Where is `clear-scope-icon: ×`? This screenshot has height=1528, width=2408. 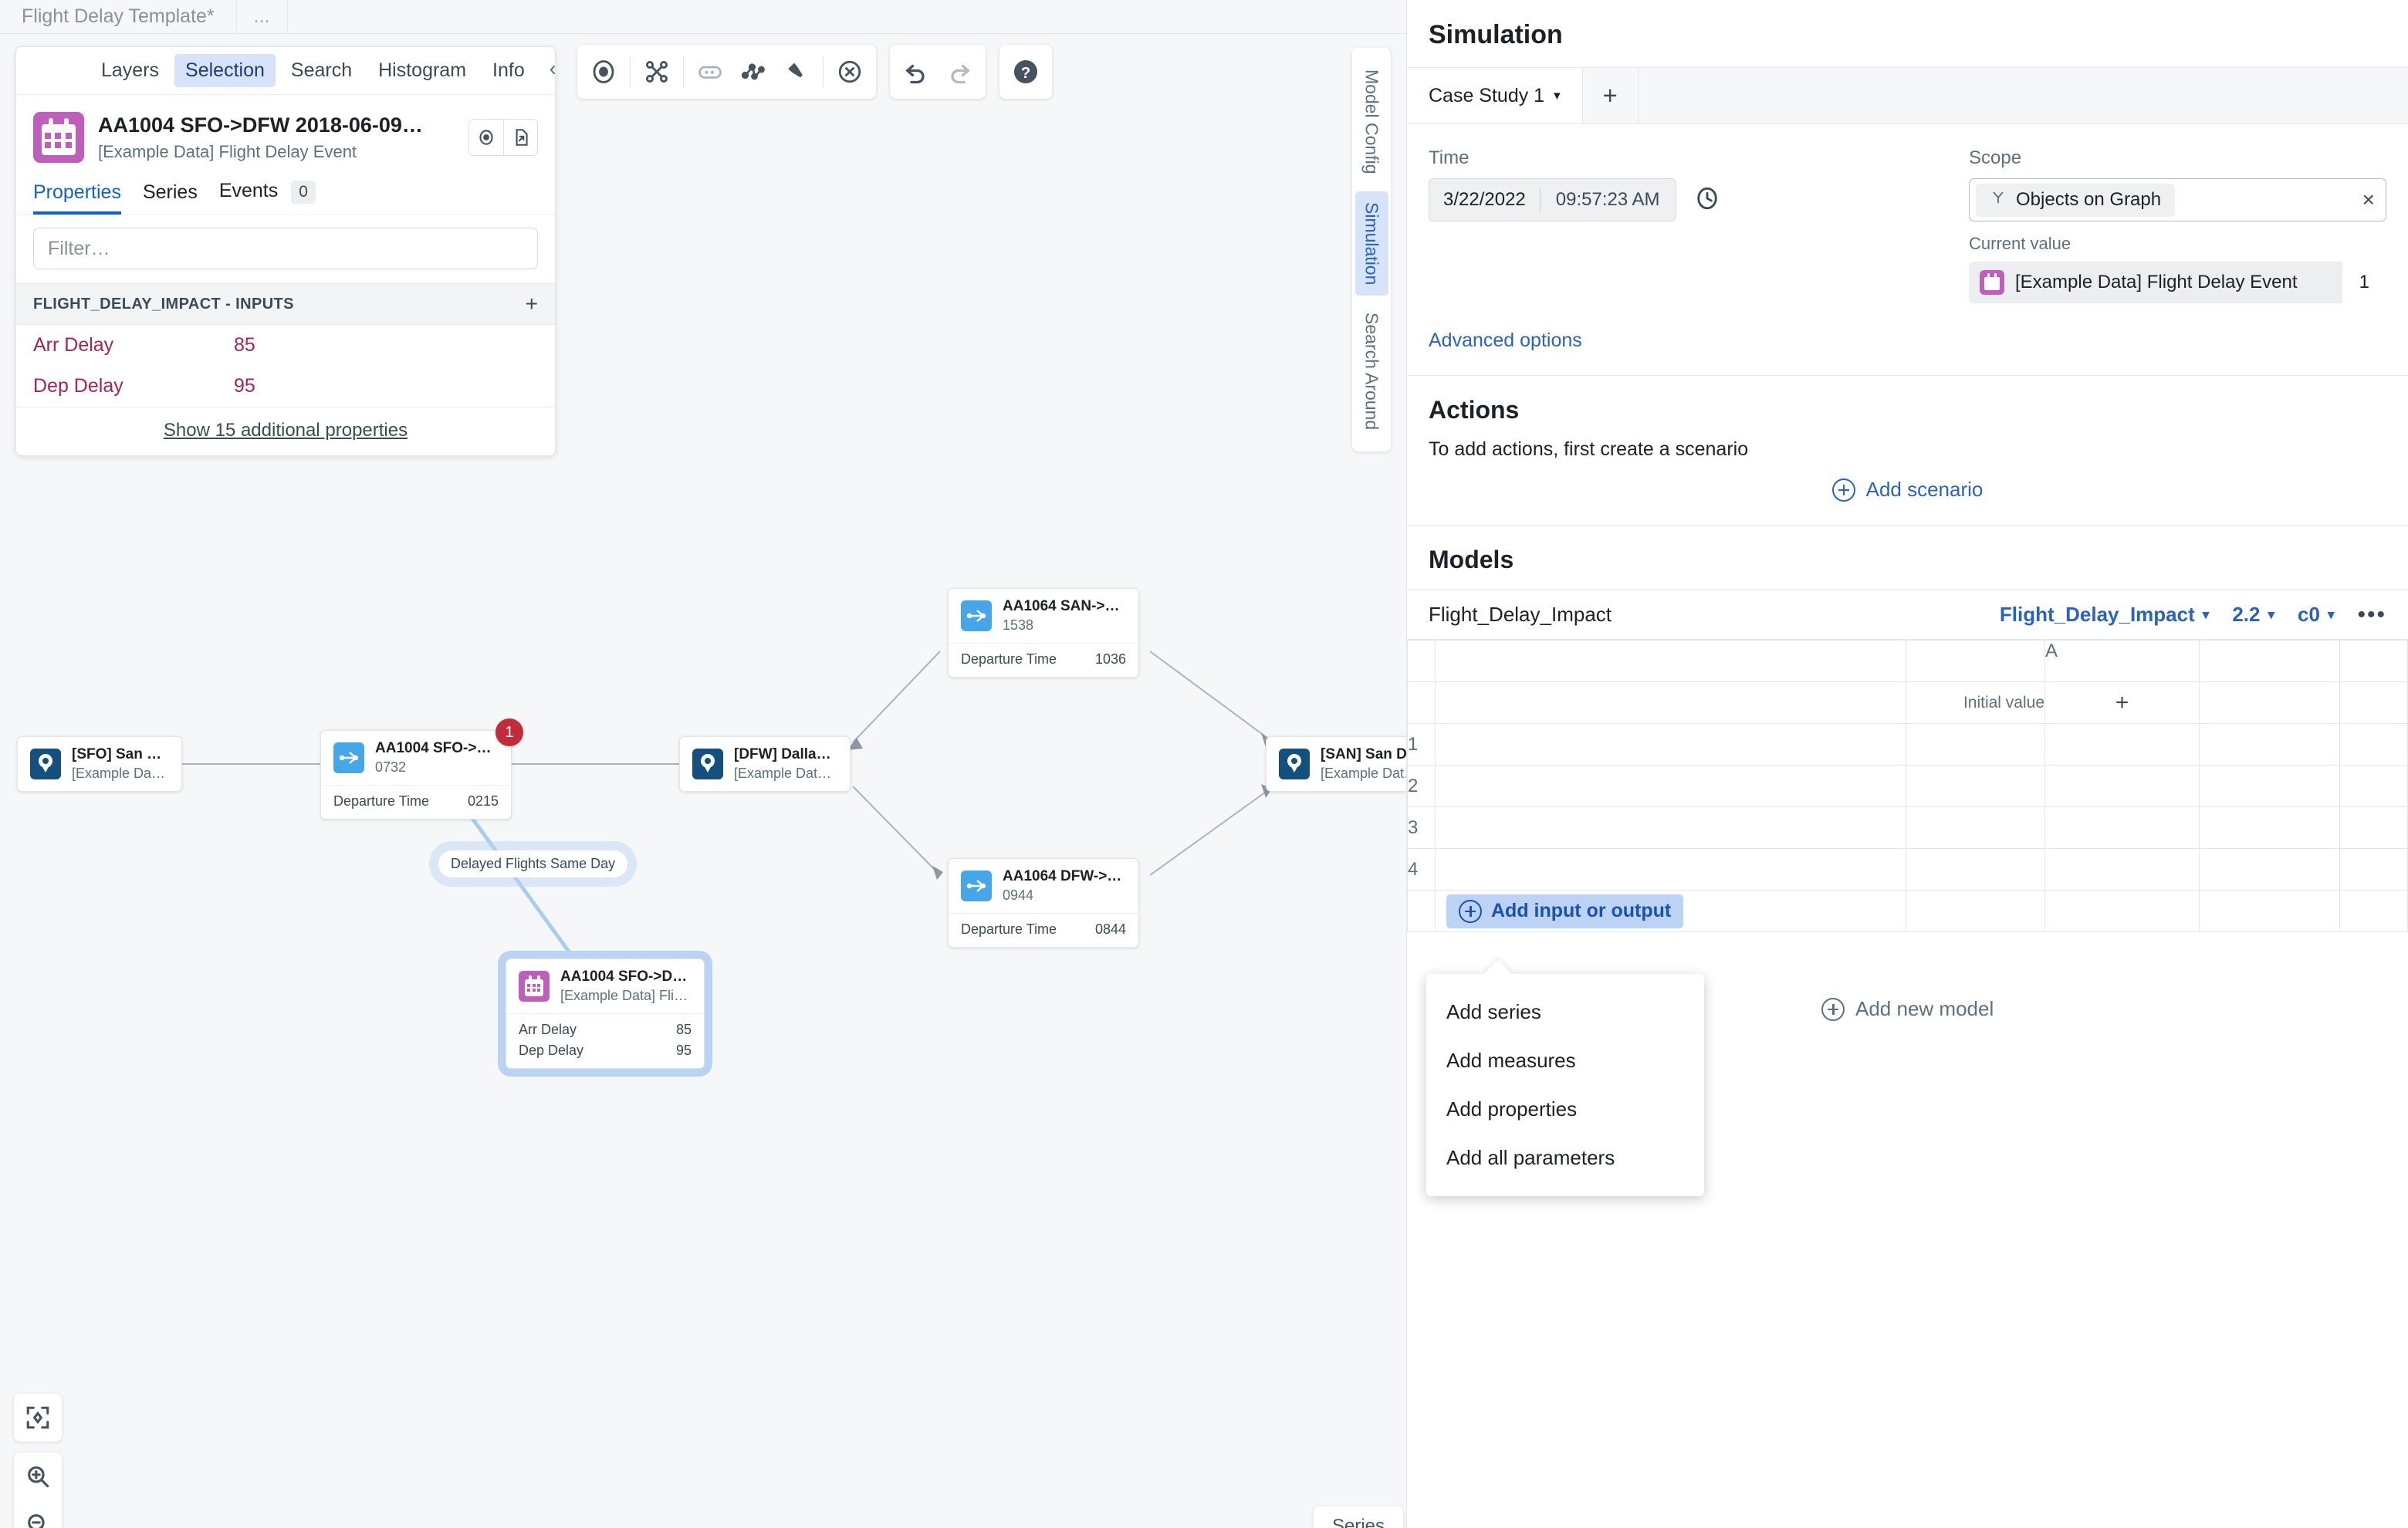 clear-scope-icon: × is located at coordinates (2368, 200).